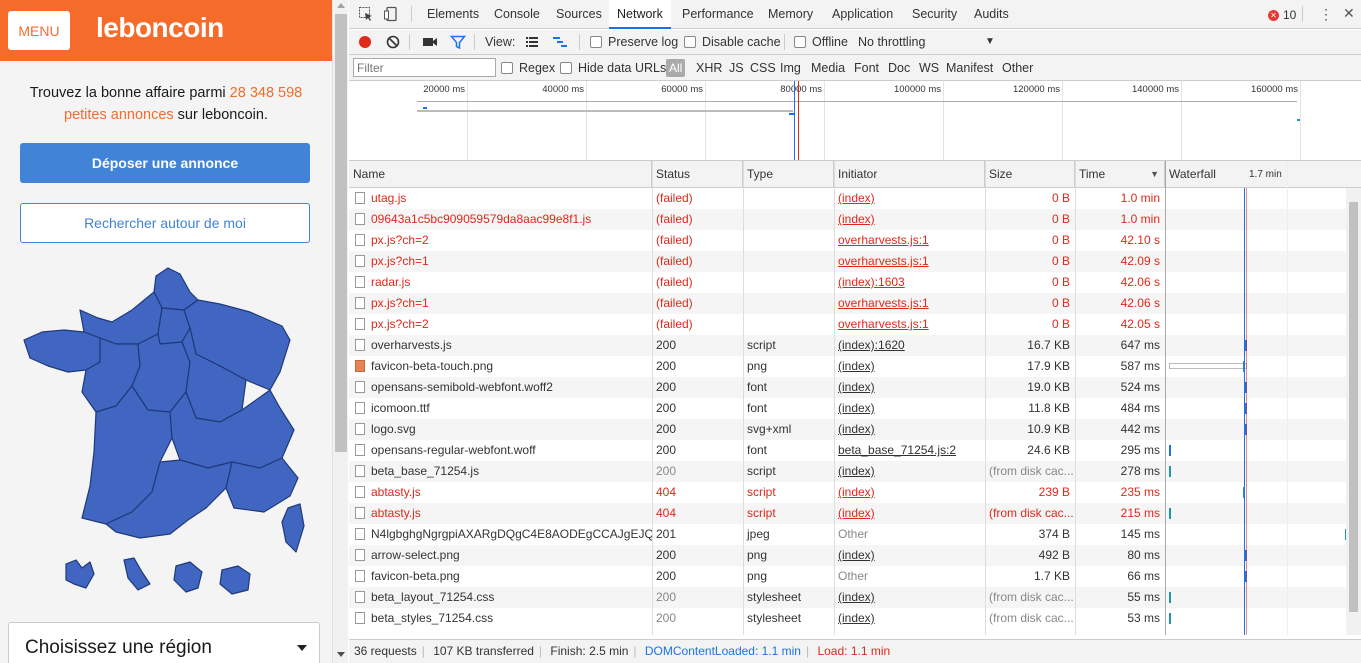 The width and height of the screenshot is (1361, 663). Describe the element at coordinates (1282, 15) in the screenshot. I see `error-count-badge: ✕ 10` at that location.